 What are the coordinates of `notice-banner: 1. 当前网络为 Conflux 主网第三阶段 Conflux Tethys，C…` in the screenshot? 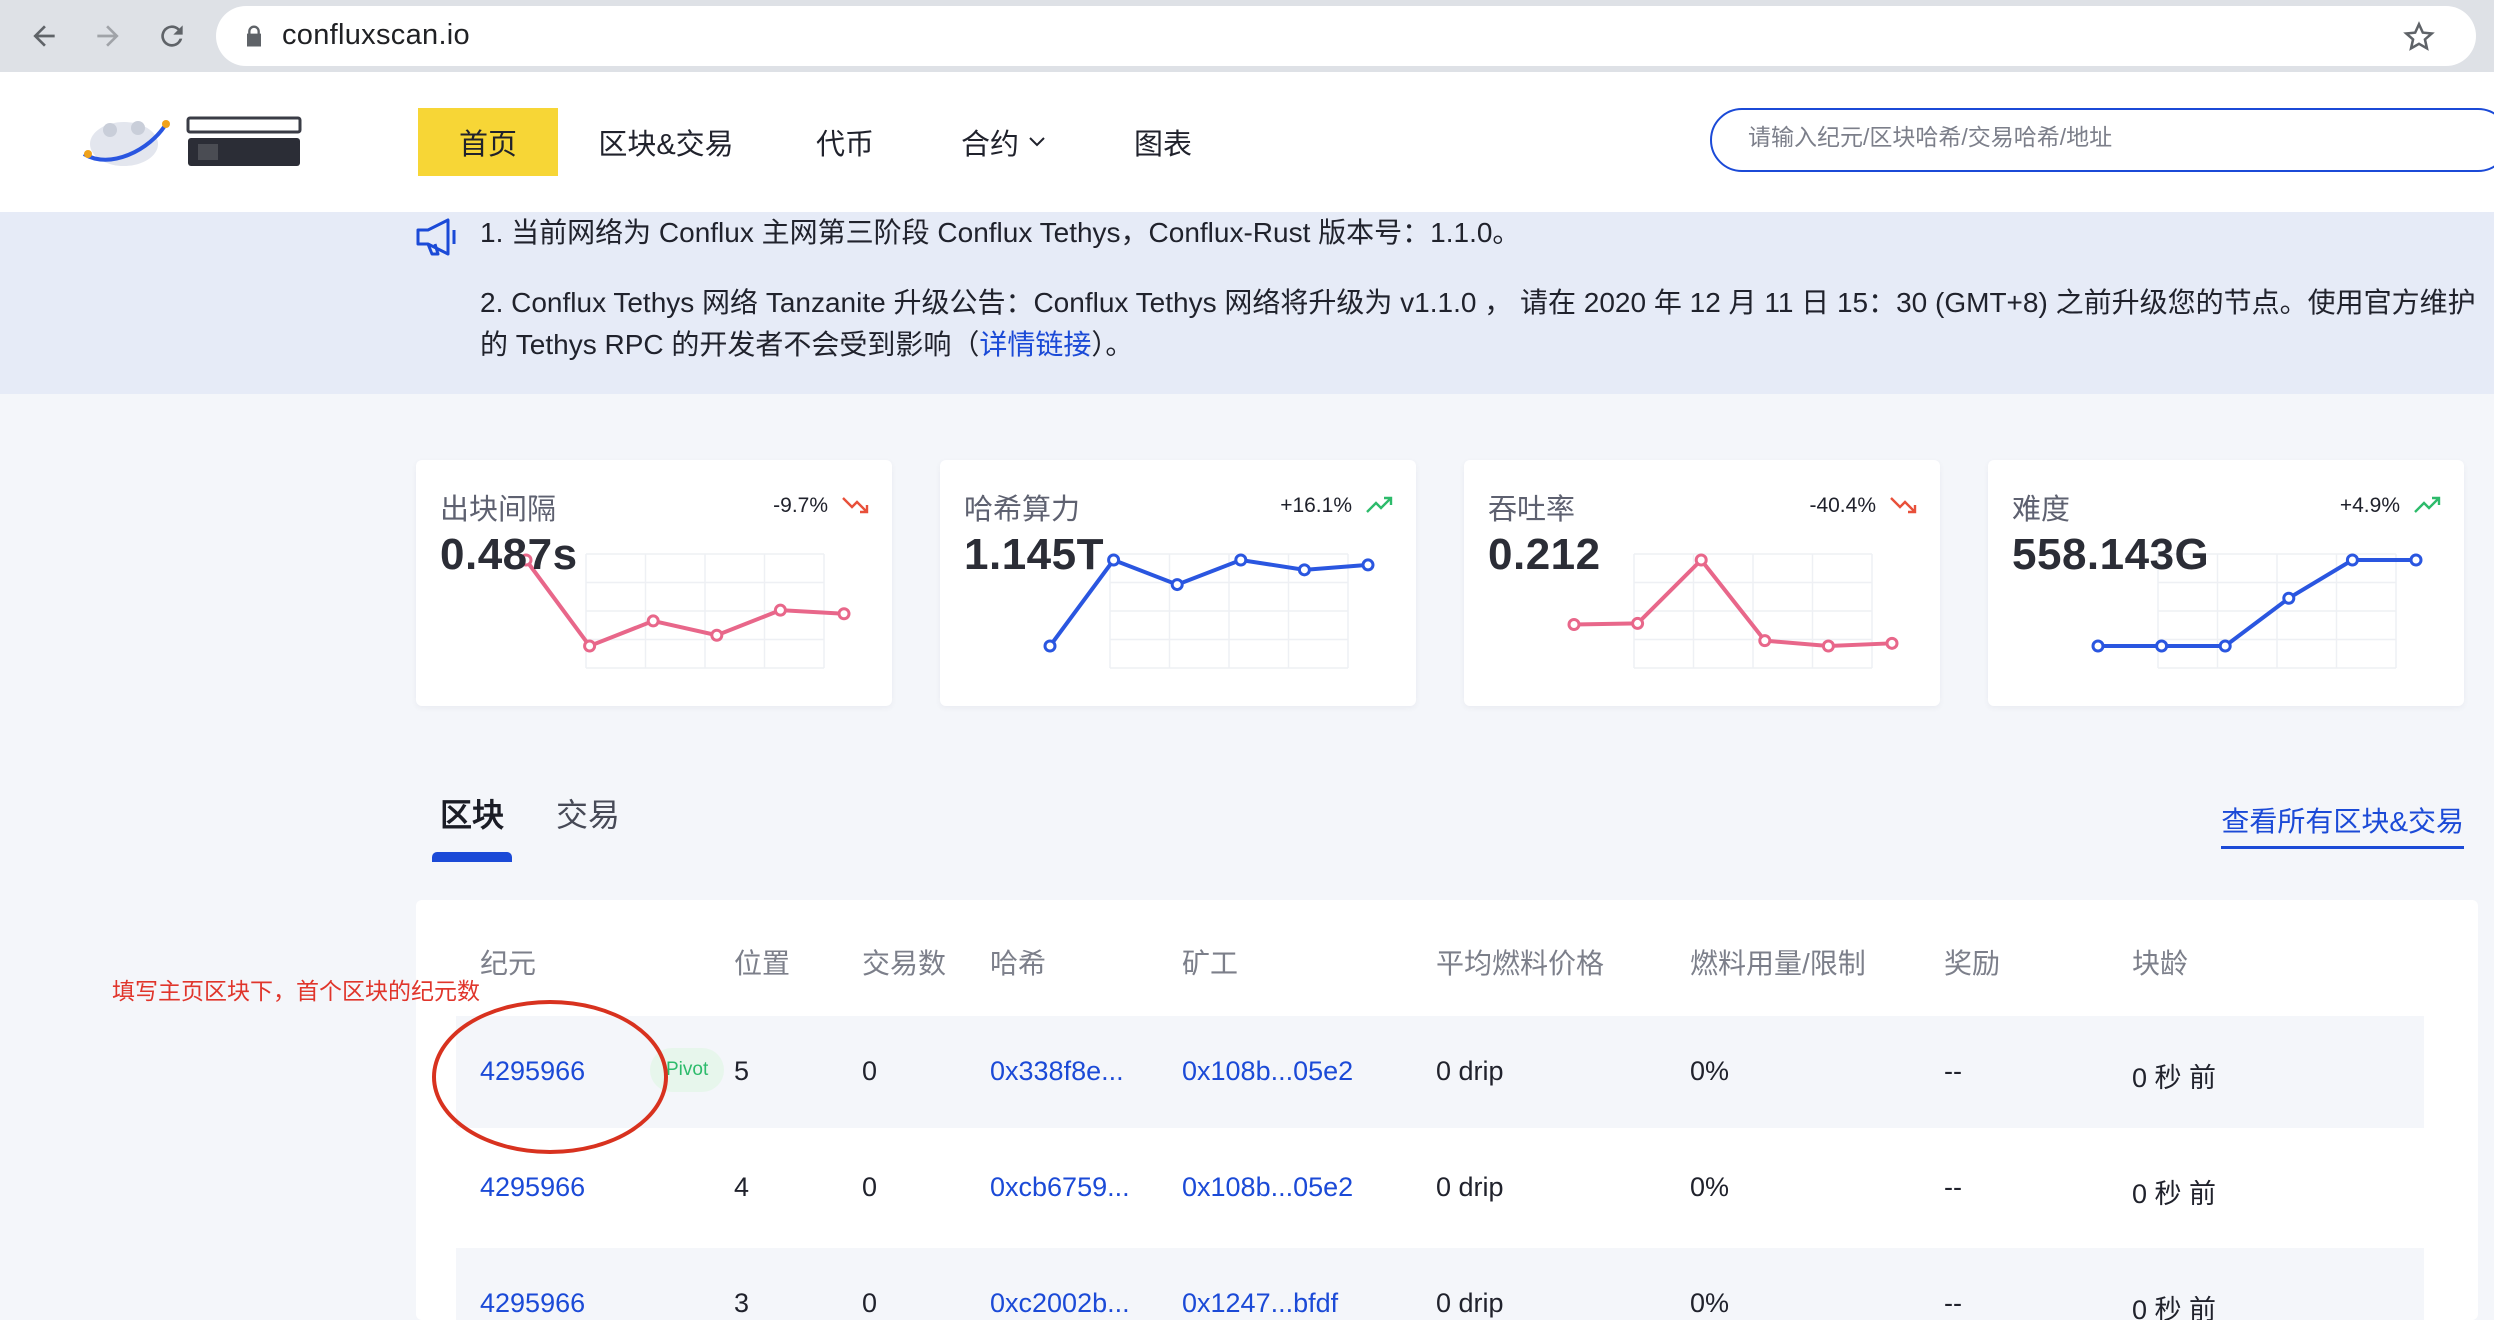 It's located at (1247, 303).